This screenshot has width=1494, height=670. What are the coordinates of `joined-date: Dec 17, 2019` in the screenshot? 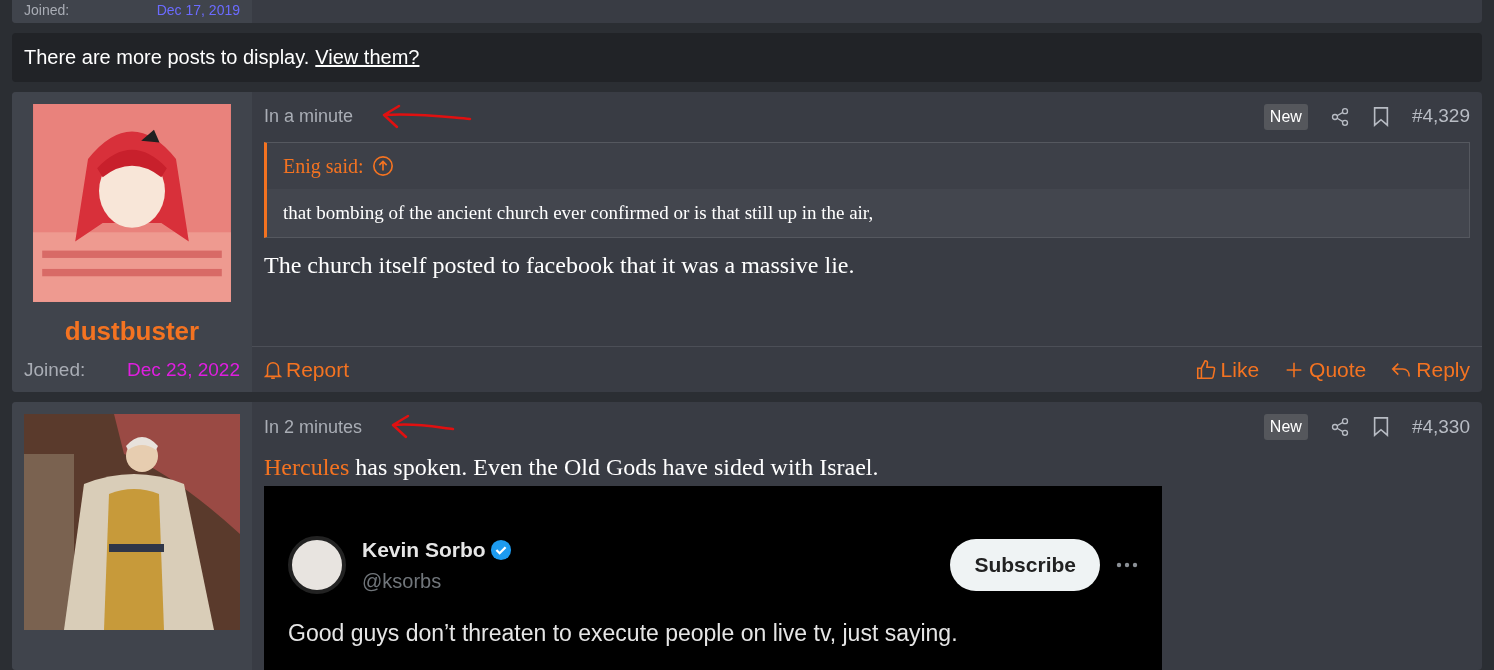 It's located at (198, 10).